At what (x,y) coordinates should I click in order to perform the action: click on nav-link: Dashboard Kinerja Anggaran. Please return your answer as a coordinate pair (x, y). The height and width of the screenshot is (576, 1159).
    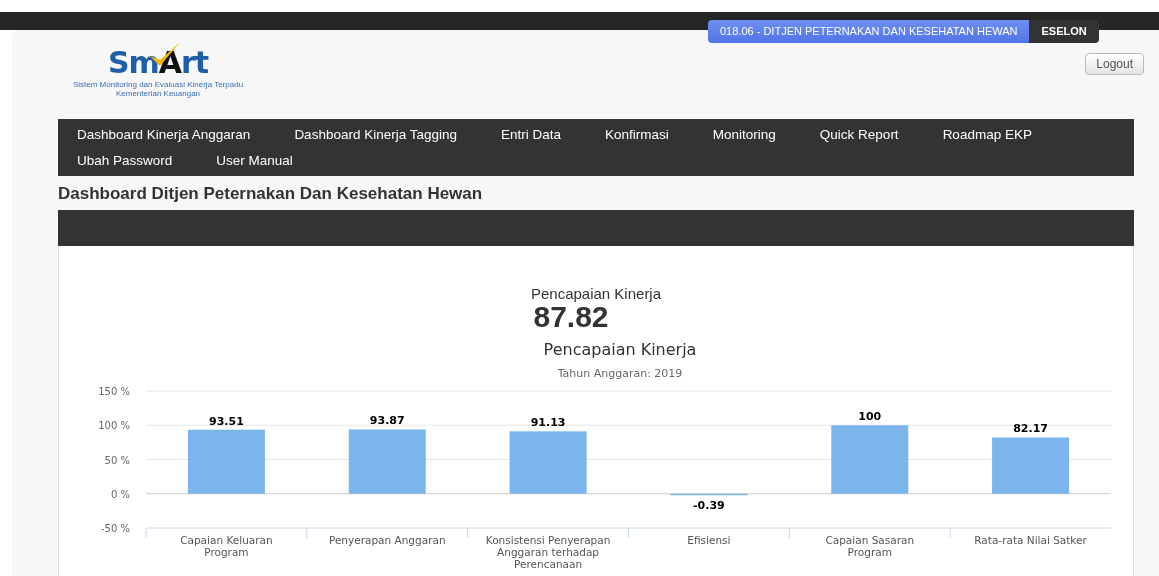
    Looking at the image, I should click on (164, 135).